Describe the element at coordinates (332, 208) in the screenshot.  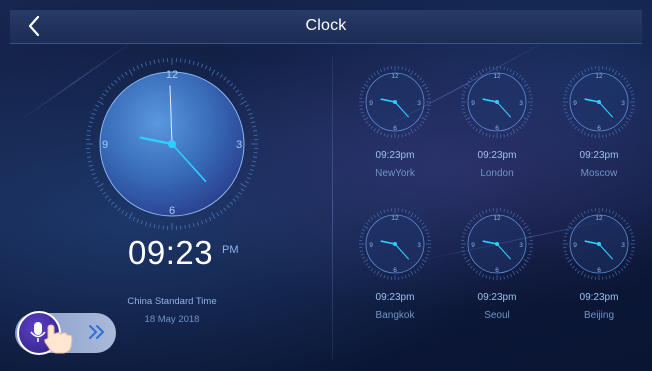
I see `vertical-divider` at that location.